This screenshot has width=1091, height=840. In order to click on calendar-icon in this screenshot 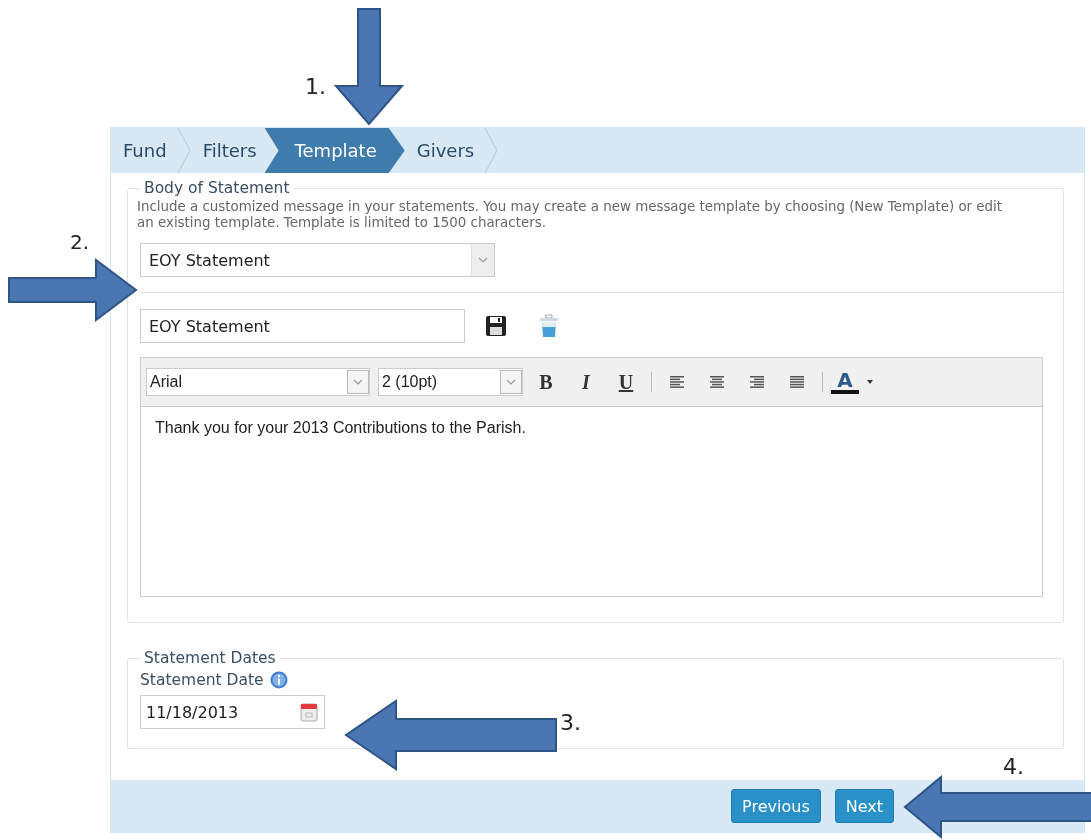, I will do `click(309, 712)`.